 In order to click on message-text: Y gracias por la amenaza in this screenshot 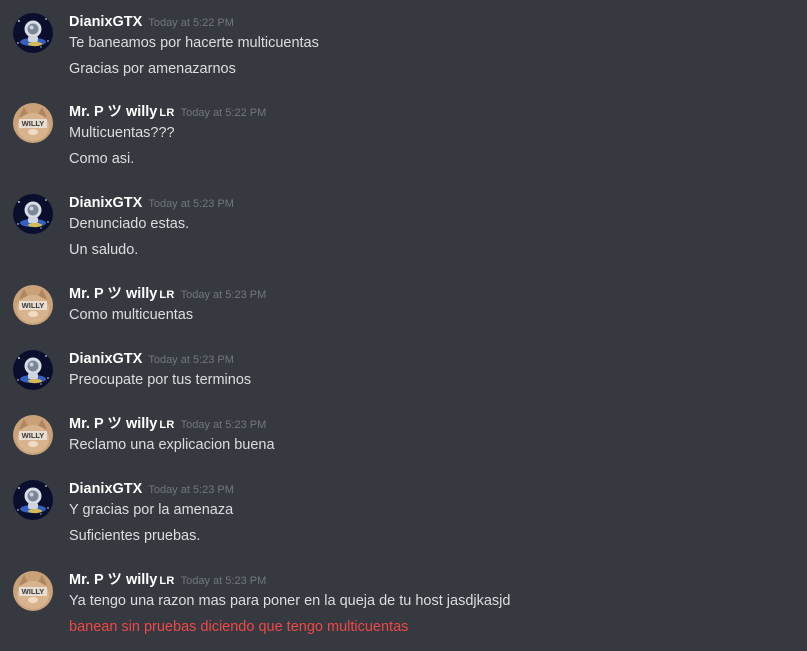, I will do `click(151, 510)`.